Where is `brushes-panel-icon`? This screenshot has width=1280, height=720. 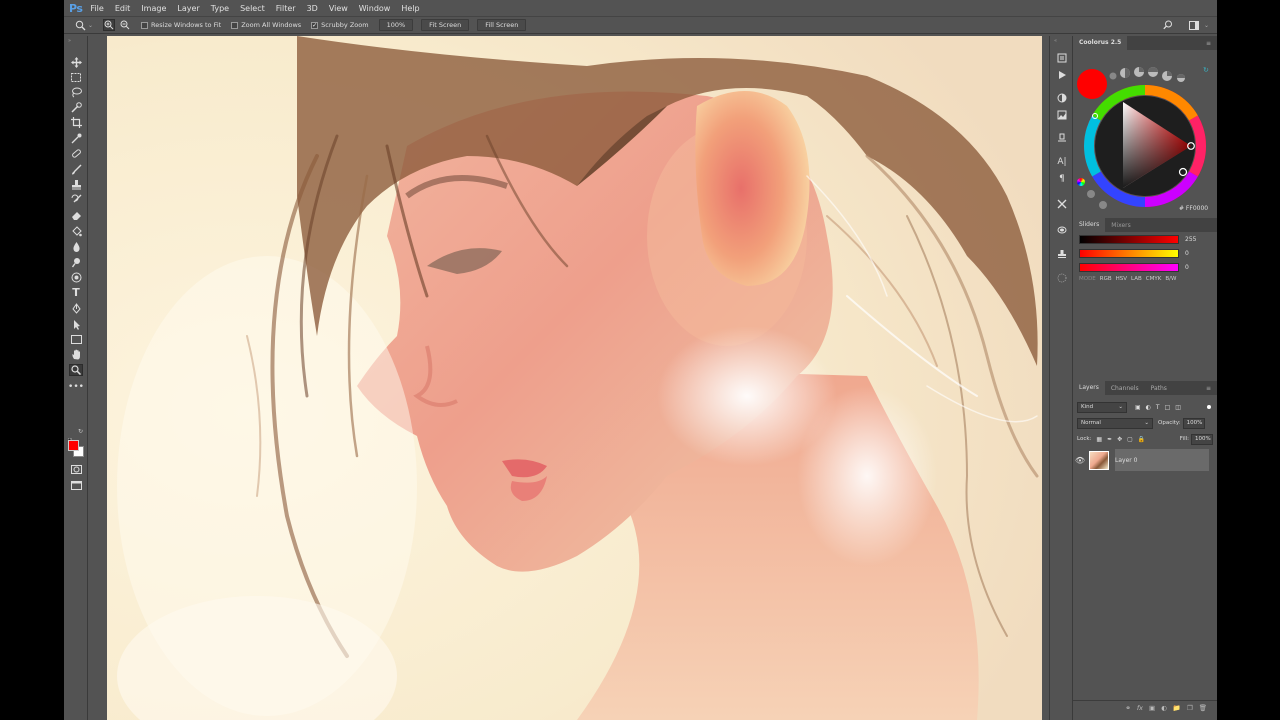 brushes-panel-icon is located at coordinates (1062, 230).